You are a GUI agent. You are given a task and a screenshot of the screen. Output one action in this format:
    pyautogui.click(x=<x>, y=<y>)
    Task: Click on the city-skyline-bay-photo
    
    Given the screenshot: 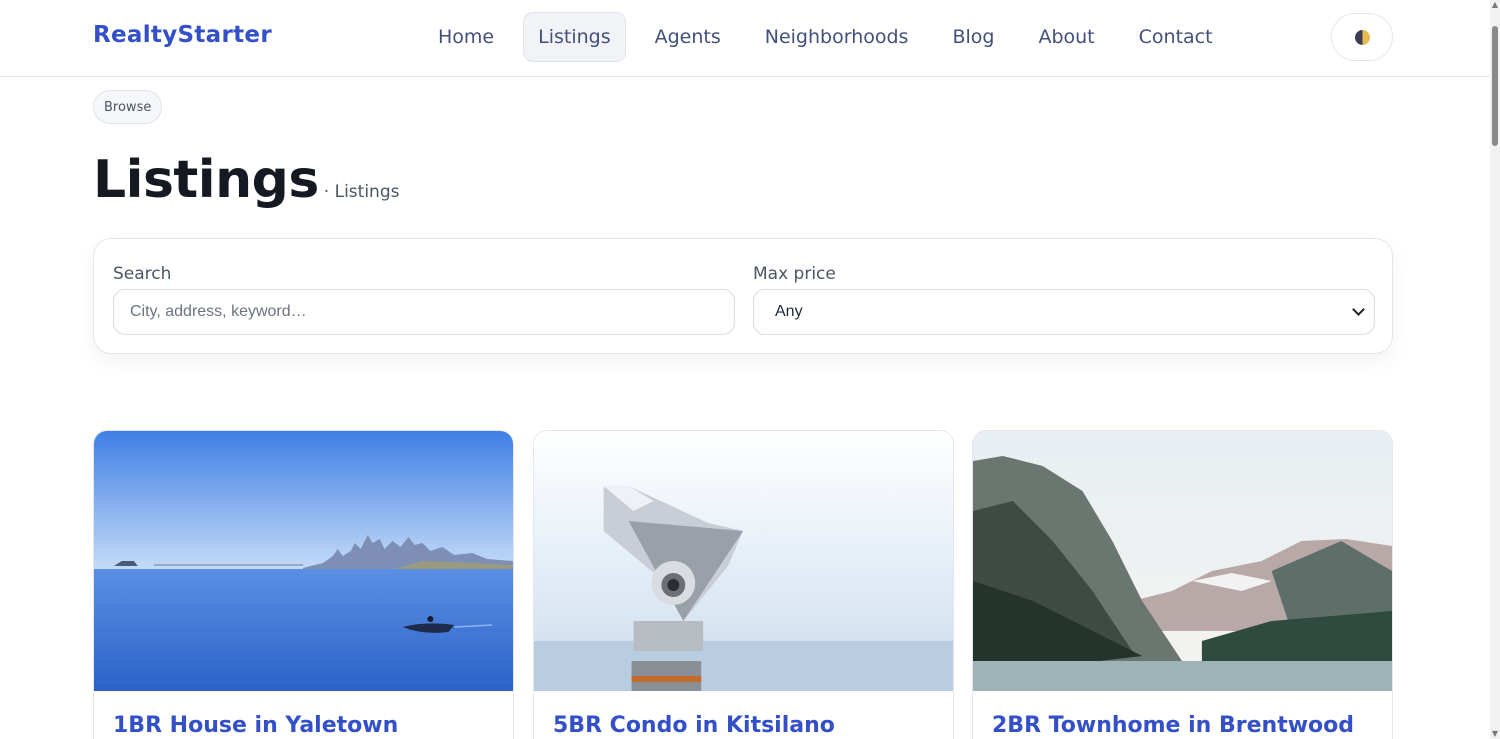 What is the action you would take?
    pyautogui.click(x=303, y=561)
    